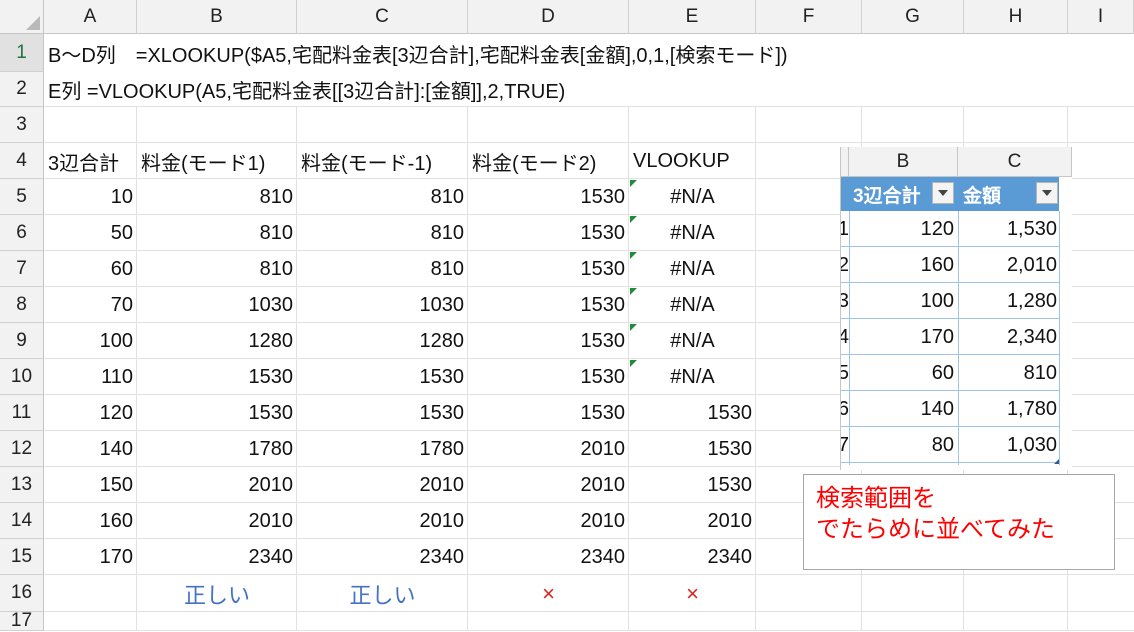  What do you see at coordinates (217, 485) in the screenshot?
I see `data-cell-b13: 2010` at bounding box center [217, 485].